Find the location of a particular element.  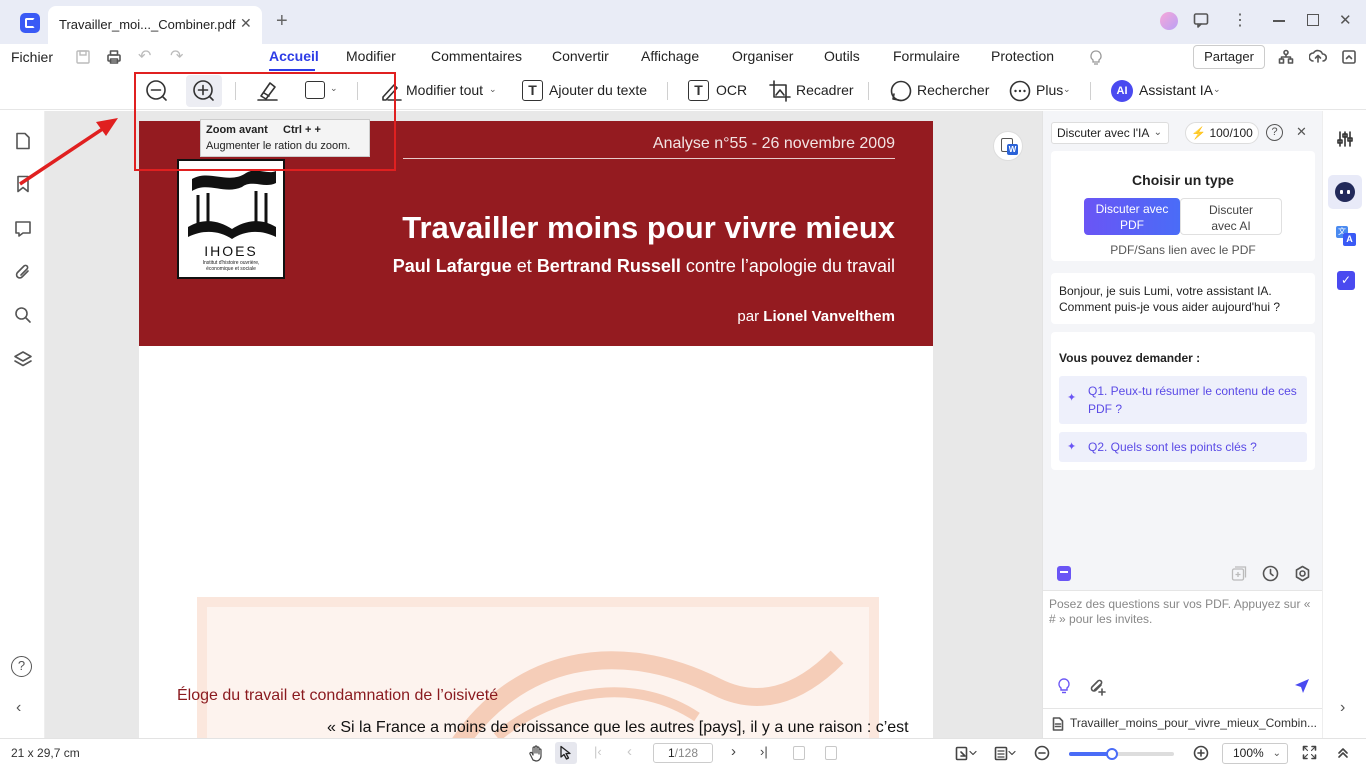

ocr-label: OCR is located at coordinates (731, 90).